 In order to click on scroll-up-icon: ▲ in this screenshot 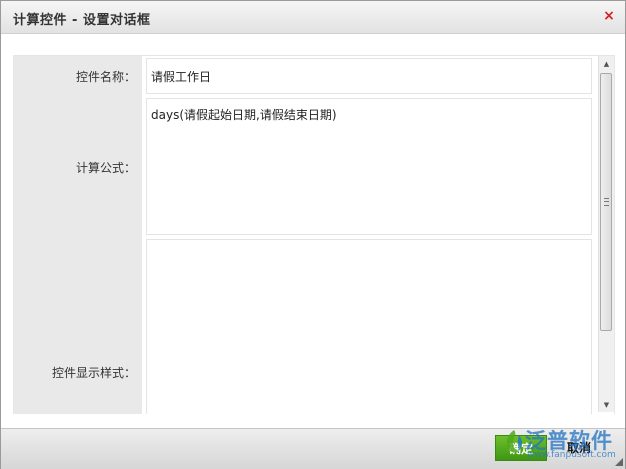, I will do `click(606, 64)`.